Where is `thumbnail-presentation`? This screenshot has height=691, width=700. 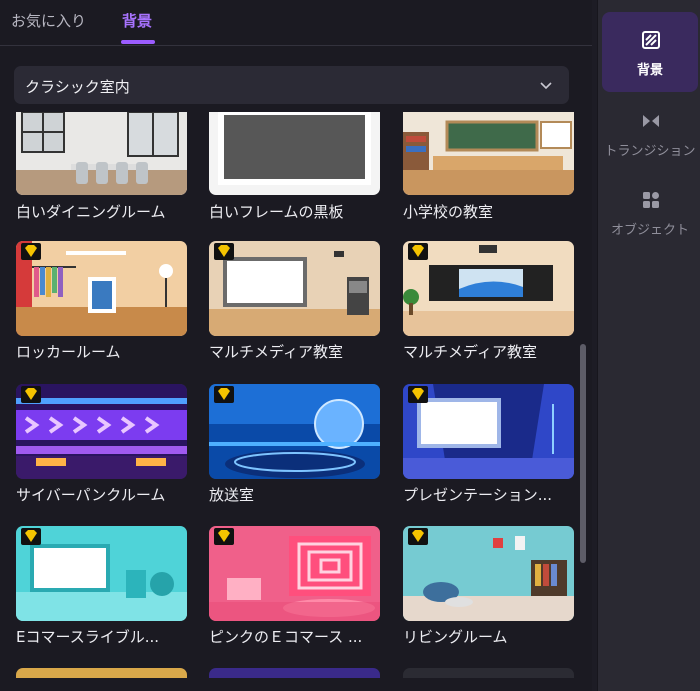 thumbnail-presentation is located at coordinates (488, 431).